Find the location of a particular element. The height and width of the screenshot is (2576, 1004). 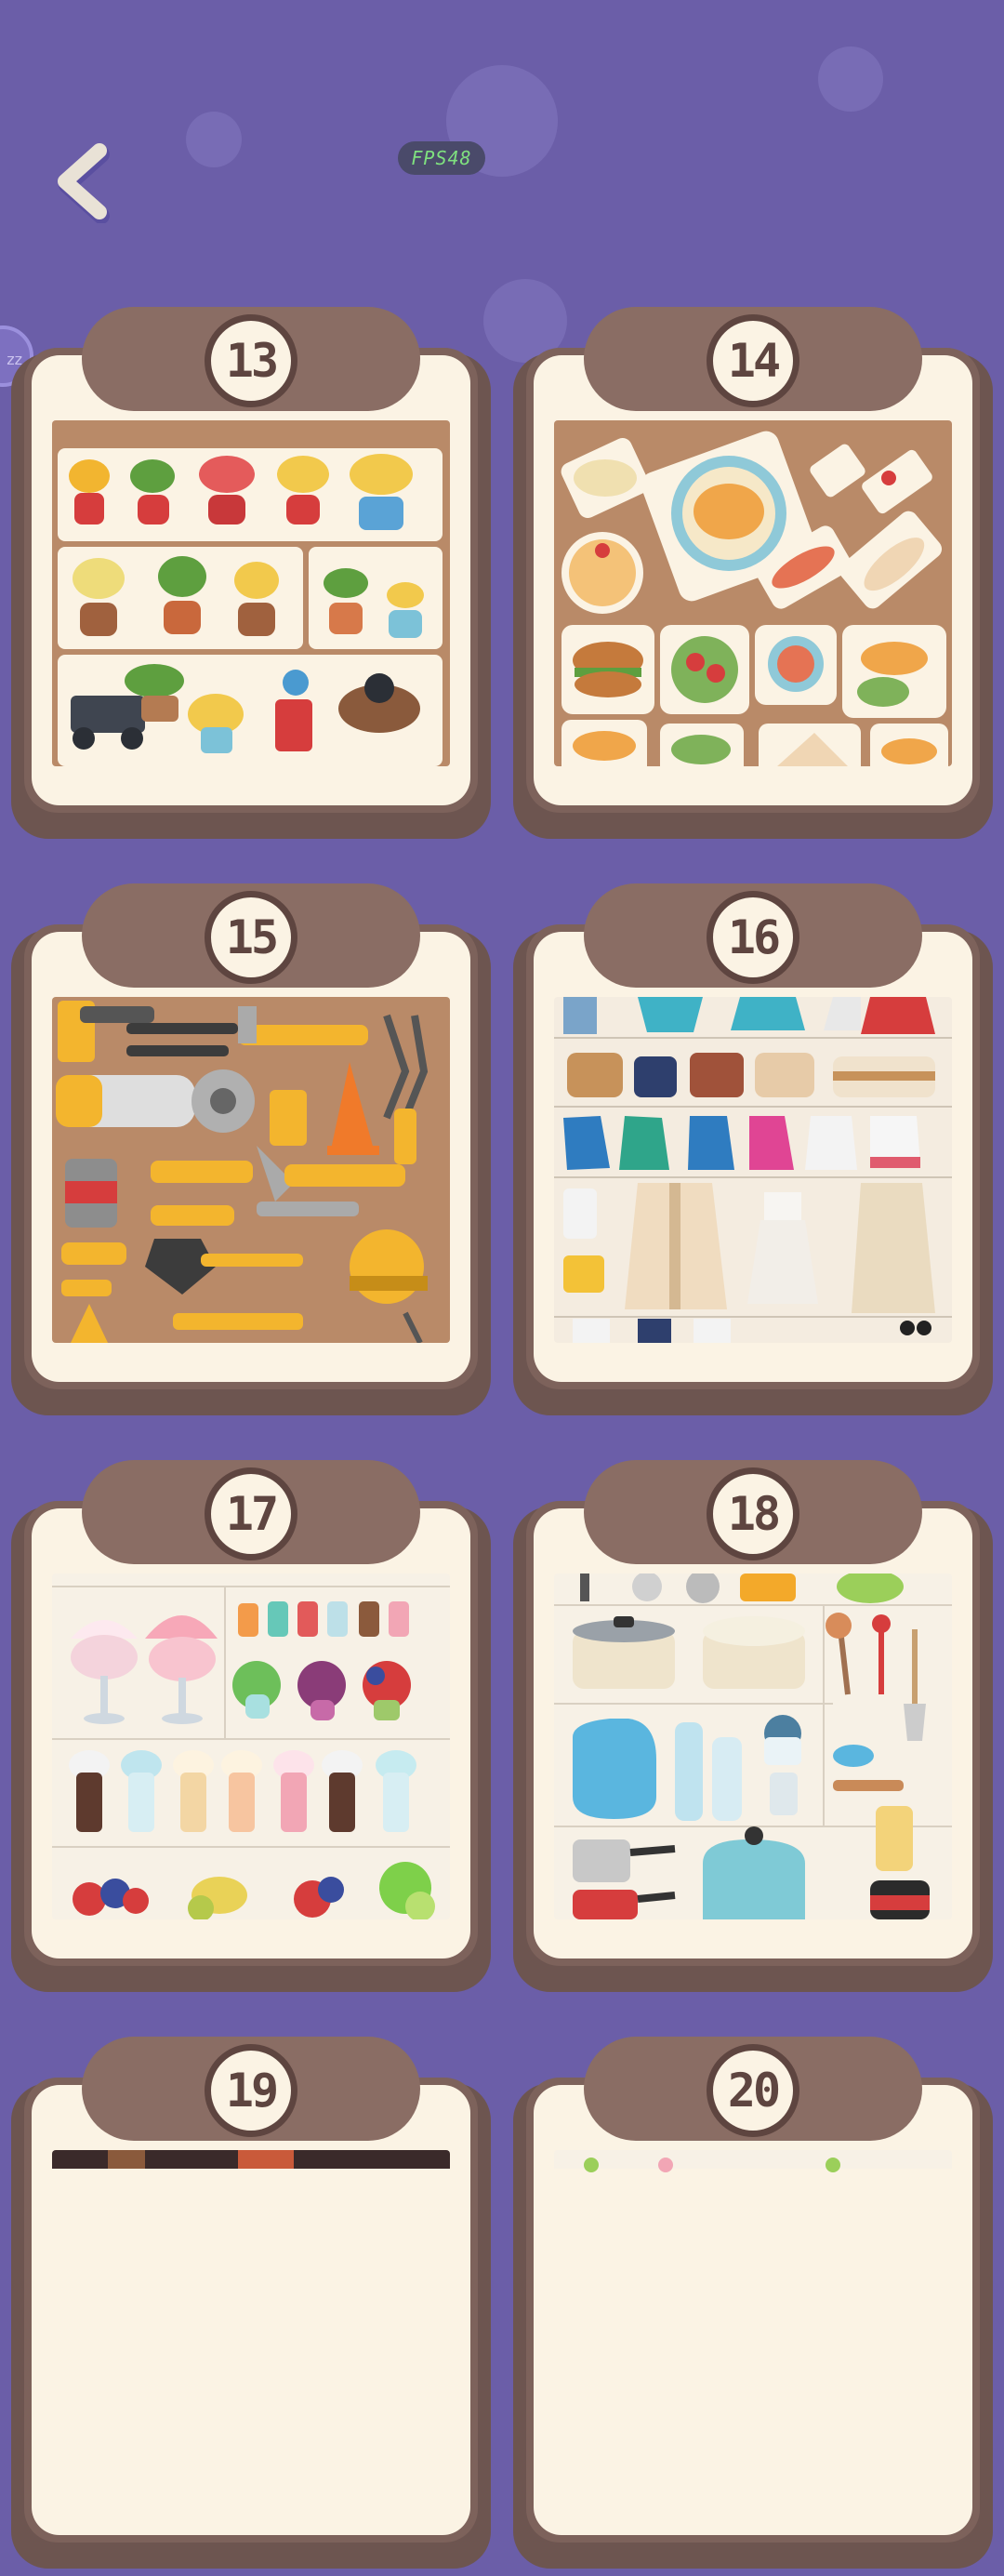

level-card-16: 16 is located at coordinates (753, 1153).